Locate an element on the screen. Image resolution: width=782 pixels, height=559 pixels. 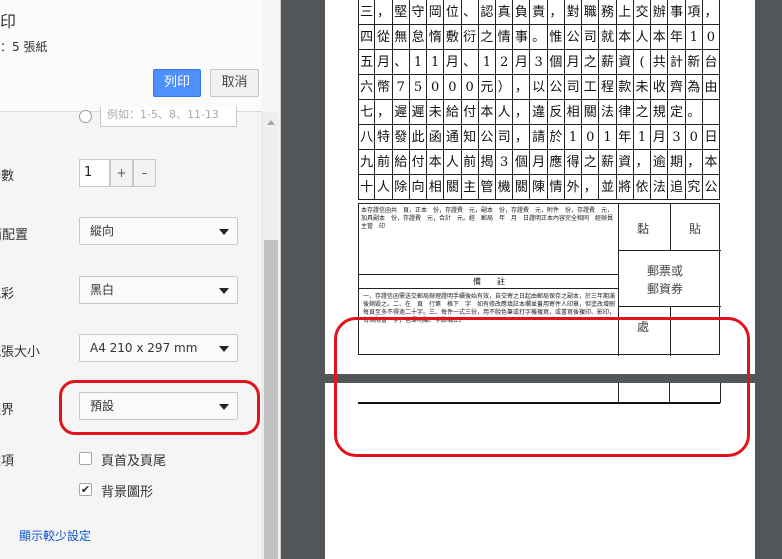
letter-row: 八特發此函通知公司，請於 1 0 1 年 1 月 3 0 日 is located at coordinates (539, 137).